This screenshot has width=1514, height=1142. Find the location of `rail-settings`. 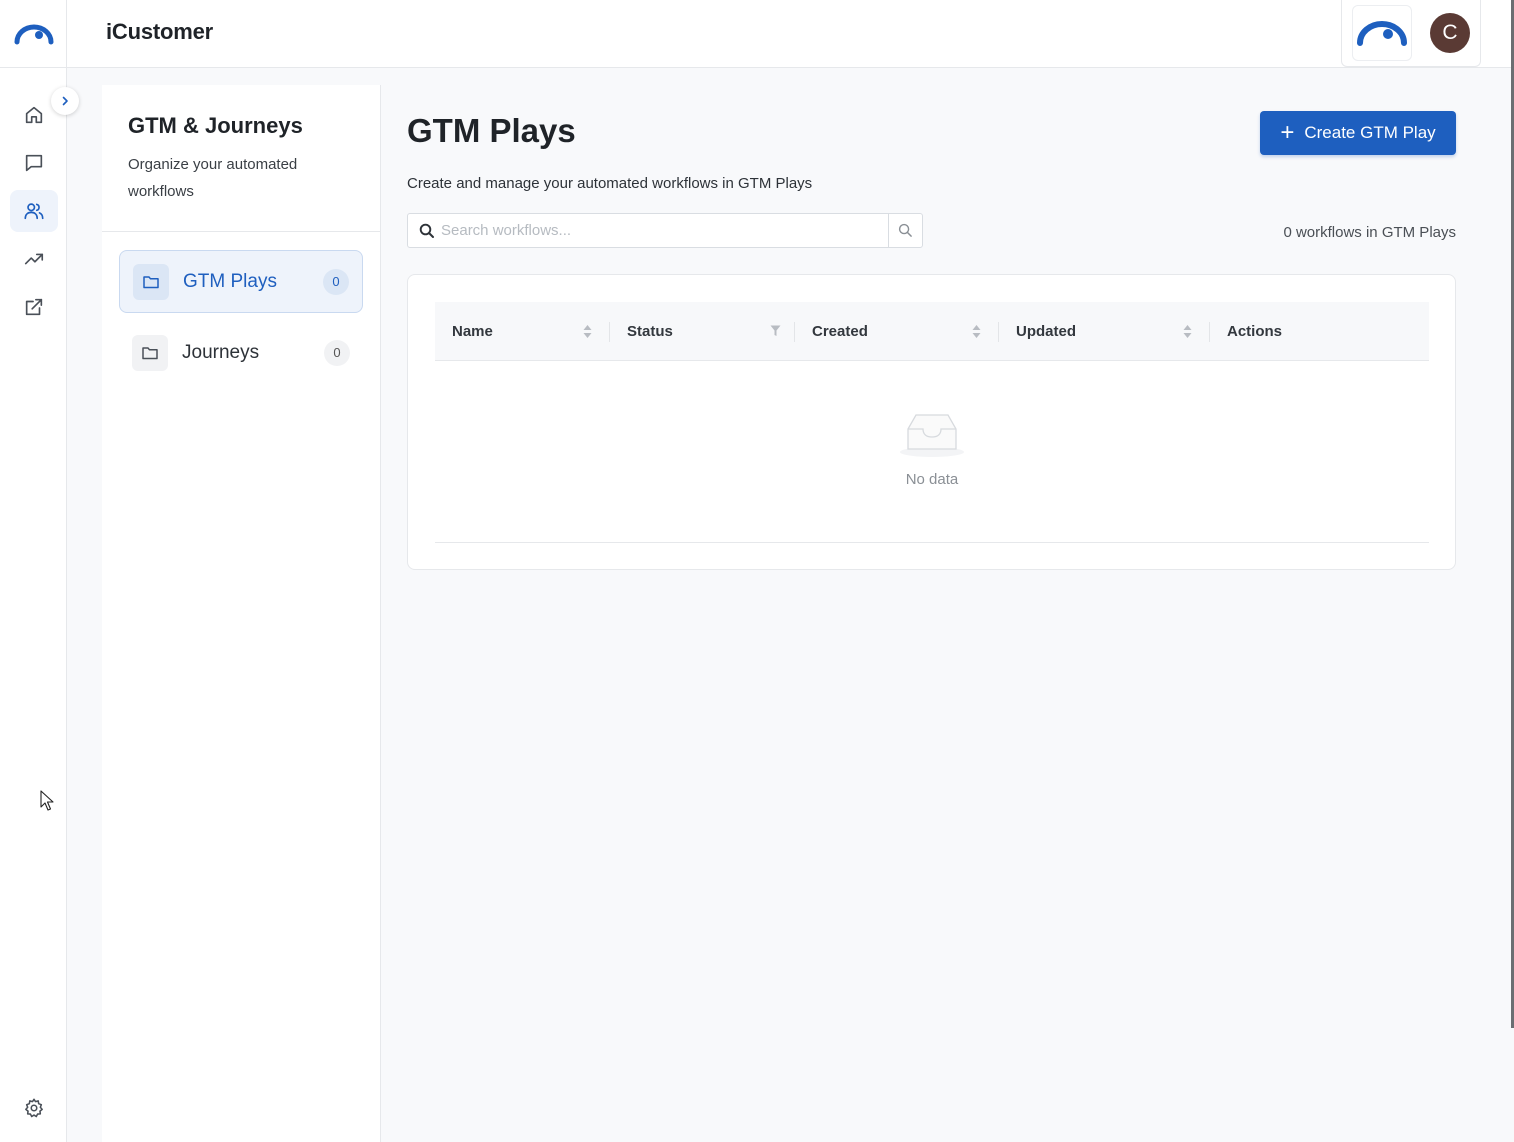

rail-settings is located at coordinates (34, 1108).